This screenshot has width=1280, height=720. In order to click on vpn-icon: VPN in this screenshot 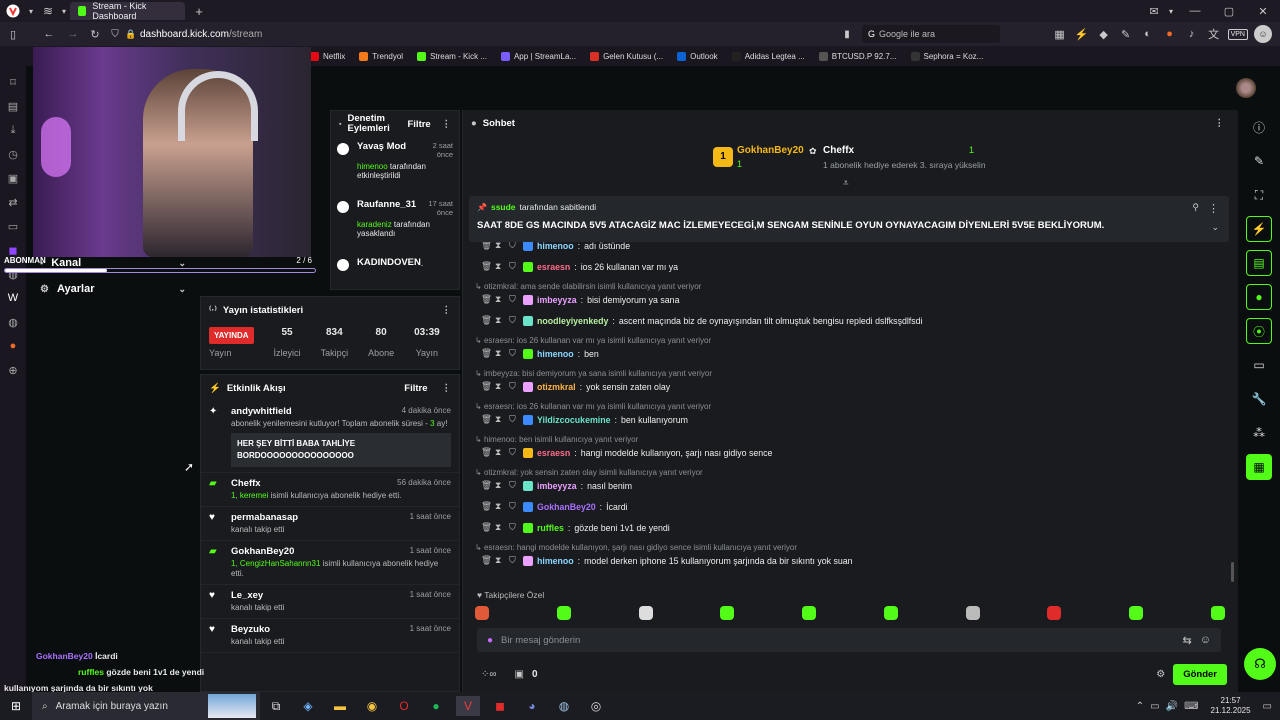, I will do `click(1237, 34)`.